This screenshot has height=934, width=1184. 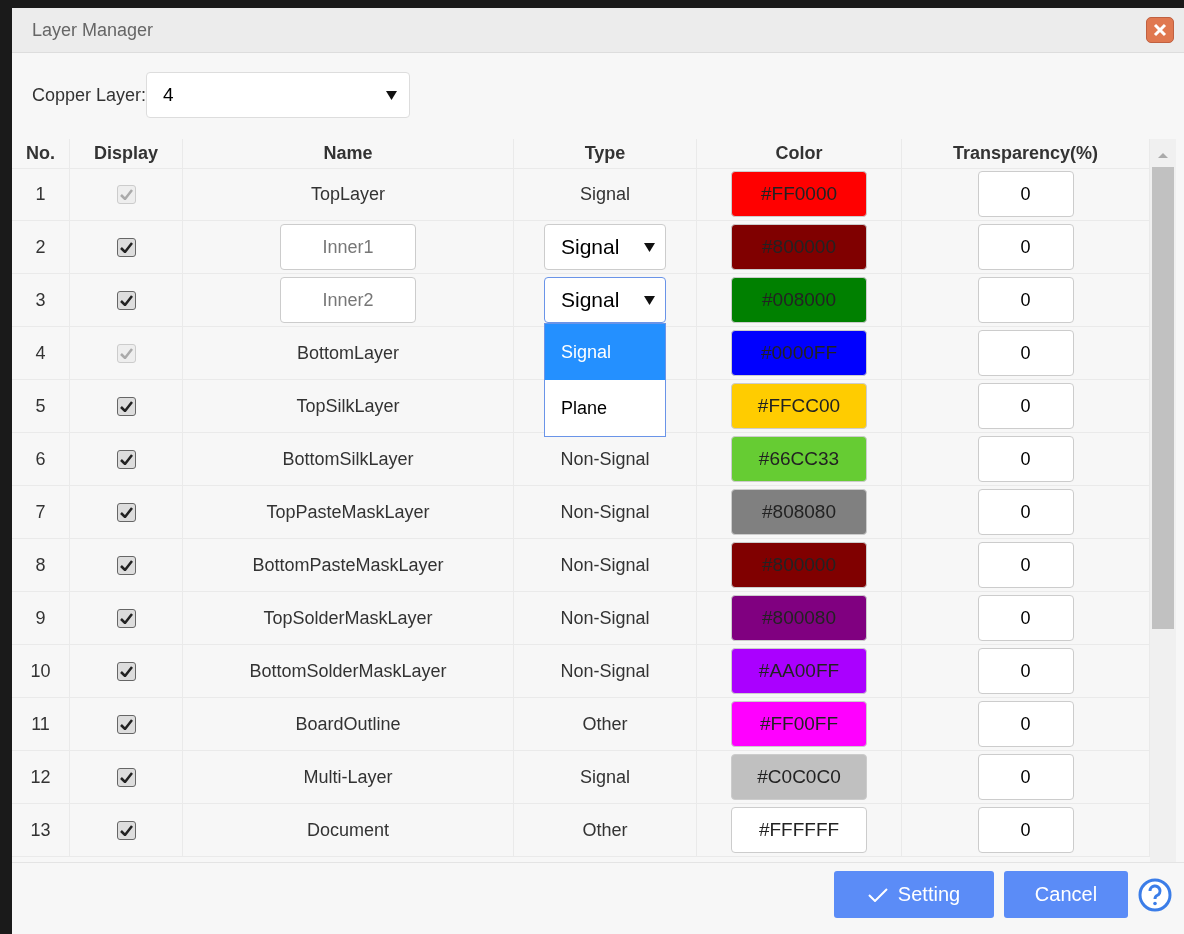 I want to click on table-cell: 1, so click(x=41, y=194).